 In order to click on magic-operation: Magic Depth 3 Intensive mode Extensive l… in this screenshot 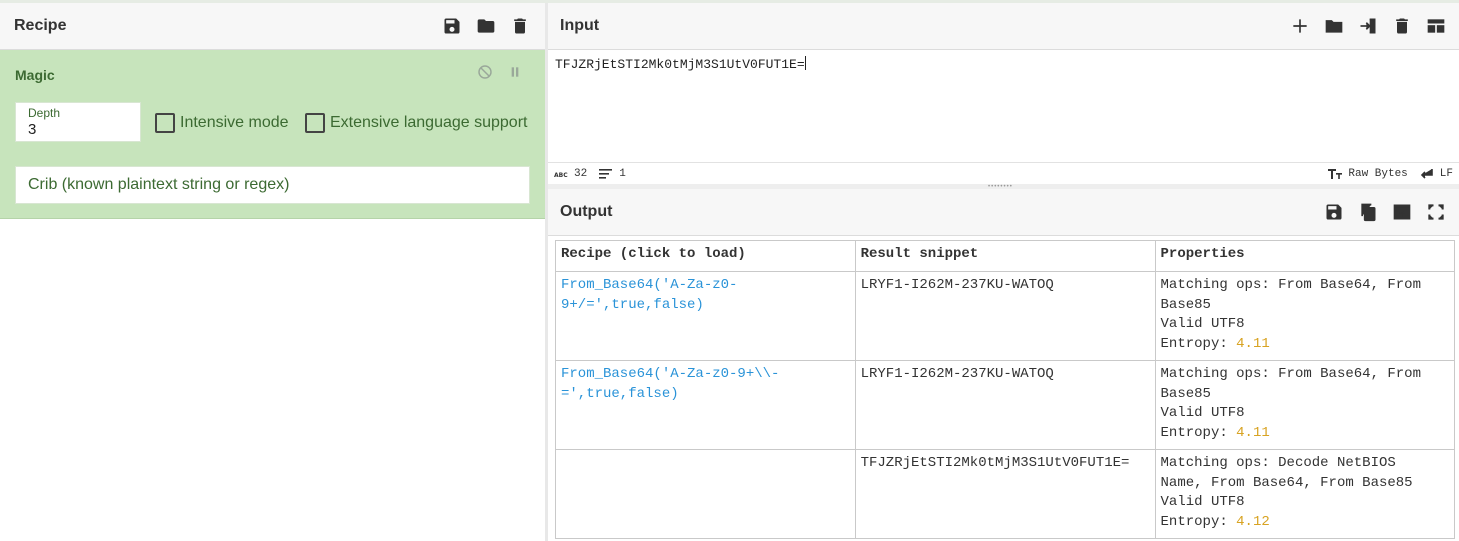, I will do `click(272, 134)`.